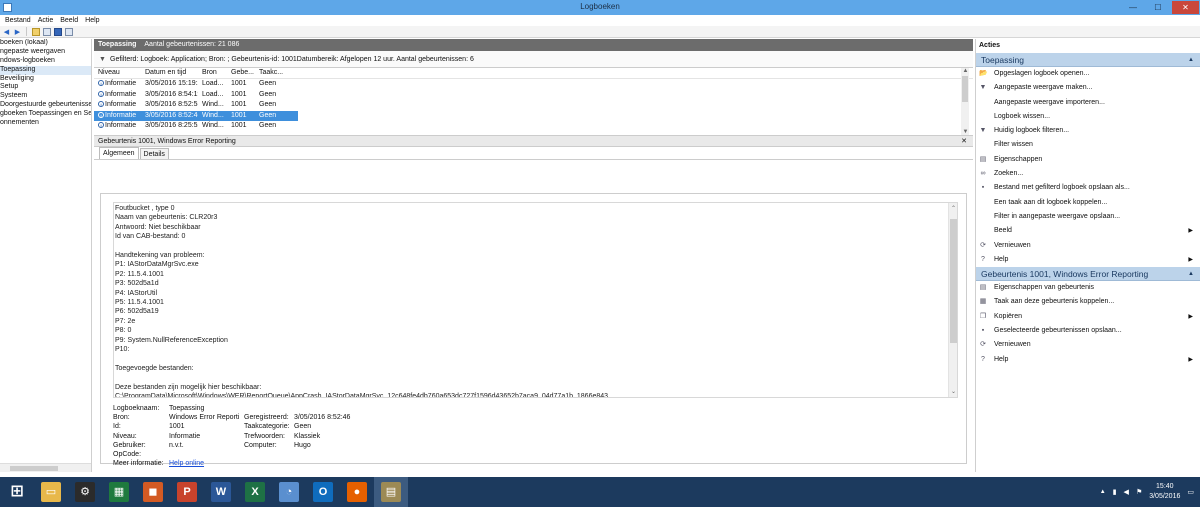  I want to click on taskbar-app-button: ◼, so click(153, 492).